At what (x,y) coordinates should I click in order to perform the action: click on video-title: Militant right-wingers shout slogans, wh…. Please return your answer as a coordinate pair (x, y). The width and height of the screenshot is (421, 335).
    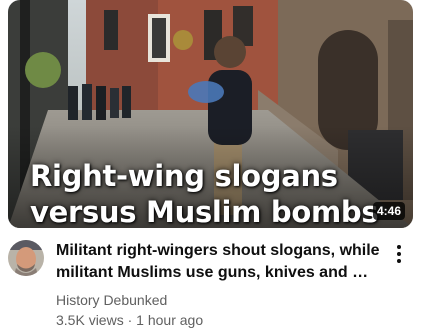
    Looking at the image, I should click on (220, 262).